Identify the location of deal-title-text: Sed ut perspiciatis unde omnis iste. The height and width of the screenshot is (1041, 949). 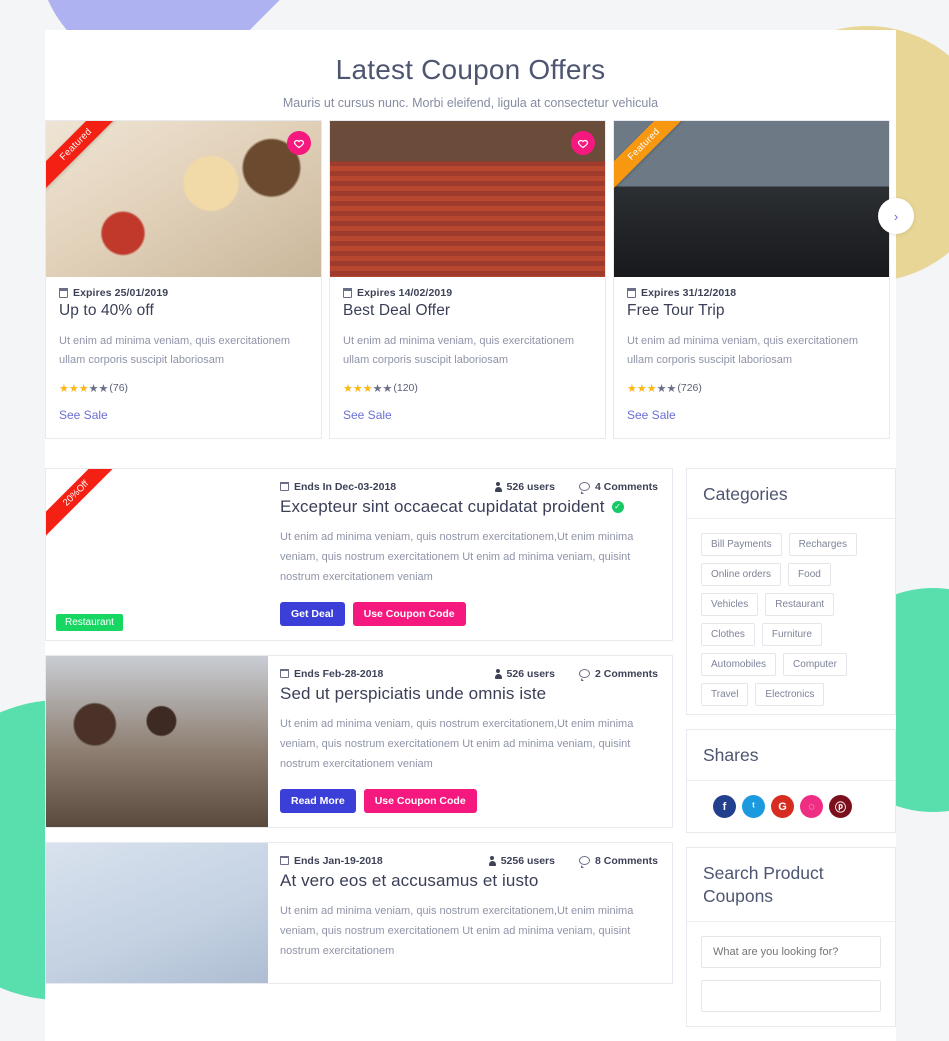
(413, 693).